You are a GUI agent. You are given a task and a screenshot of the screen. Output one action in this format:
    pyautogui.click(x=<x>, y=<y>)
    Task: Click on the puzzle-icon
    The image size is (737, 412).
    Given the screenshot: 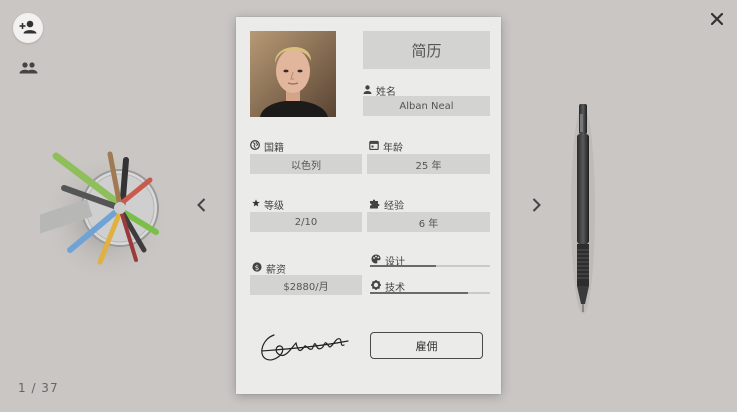 What is the action you would take?
    pyautogui.click(x=374, y=205)
    